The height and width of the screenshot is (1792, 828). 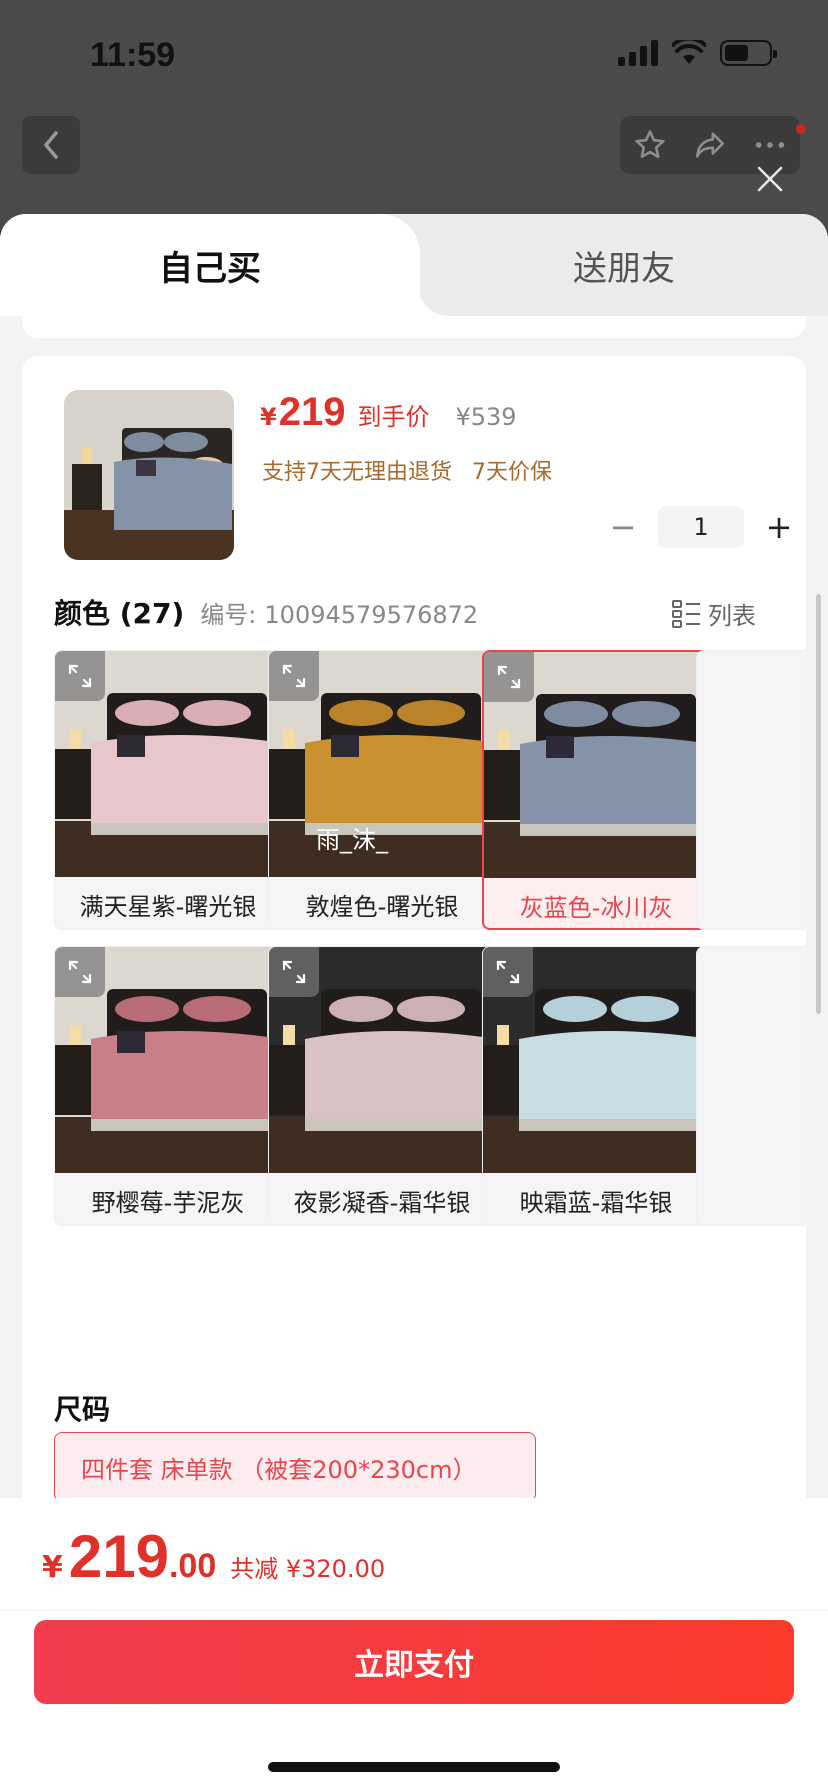 I want to click on close-sheet-button, so click(x=770, y=180).